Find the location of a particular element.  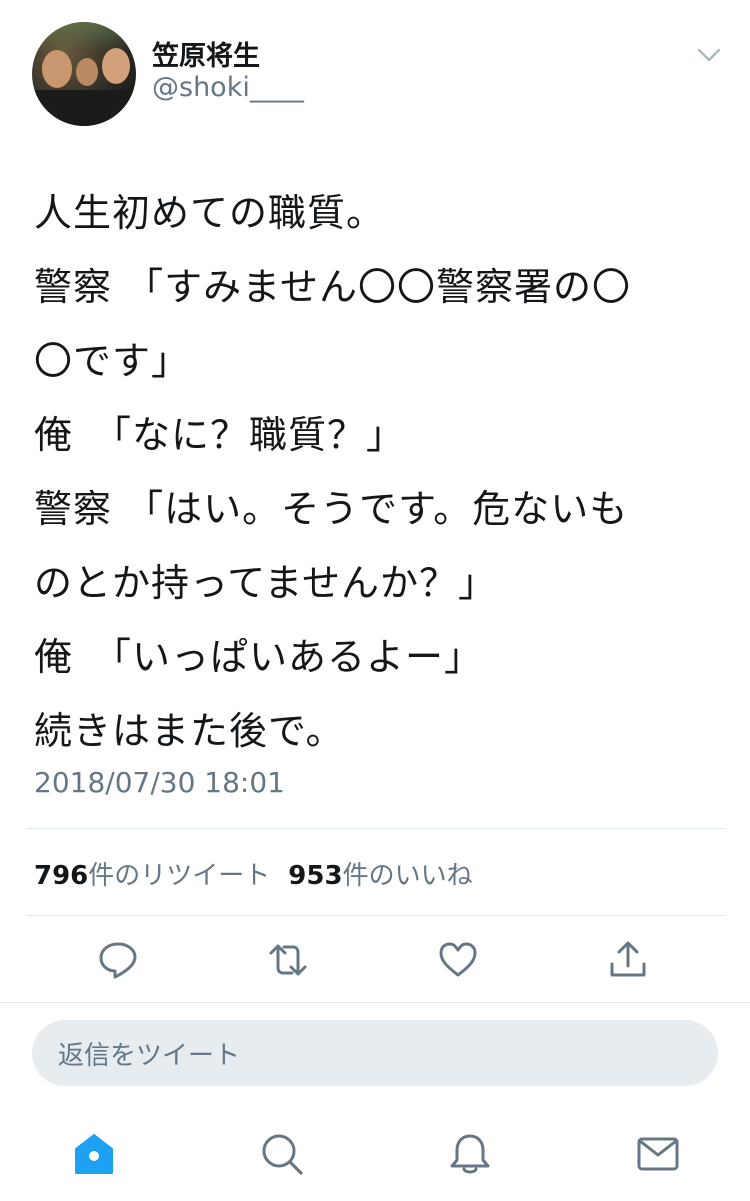

tweet-line: 俺 「いっぱいあるよー」 is located at coordinates (259, 657).